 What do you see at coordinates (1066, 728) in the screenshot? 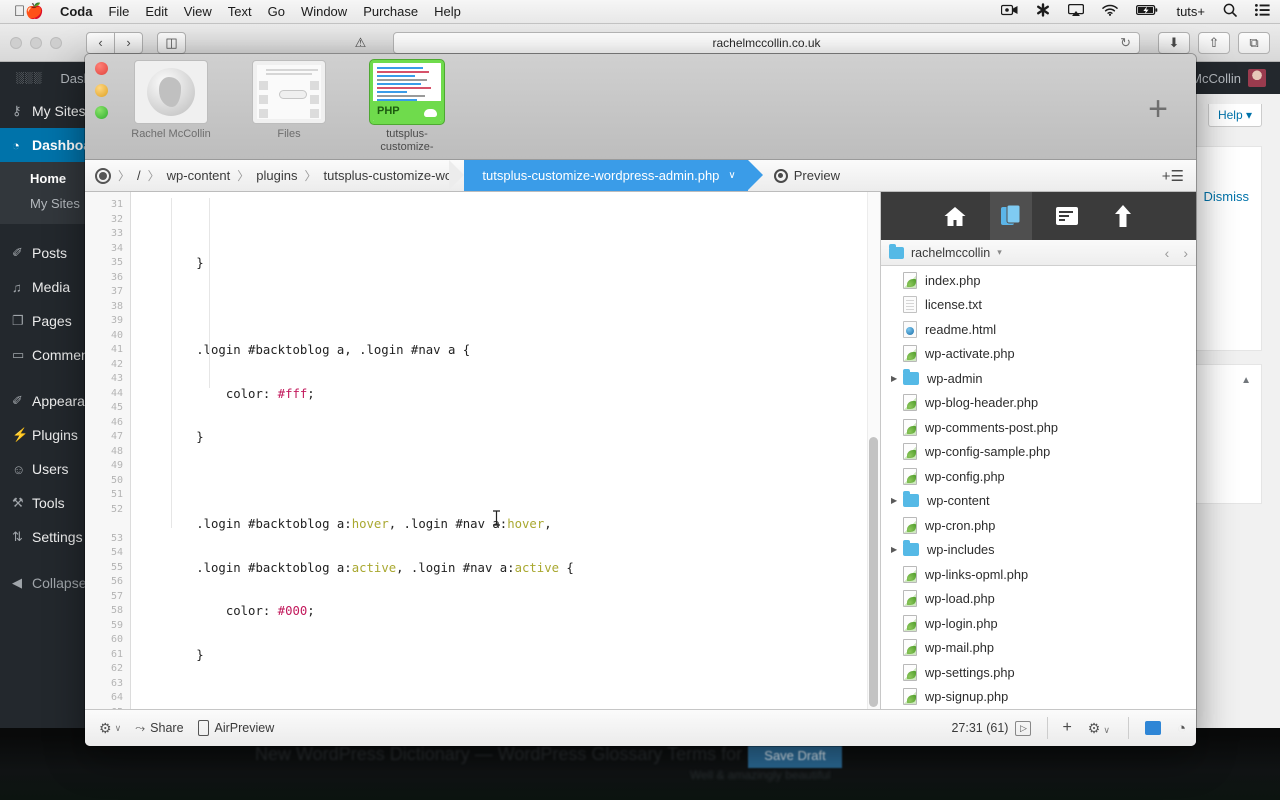
I see `add-file-button: +` at bounding box center [1066, 728].